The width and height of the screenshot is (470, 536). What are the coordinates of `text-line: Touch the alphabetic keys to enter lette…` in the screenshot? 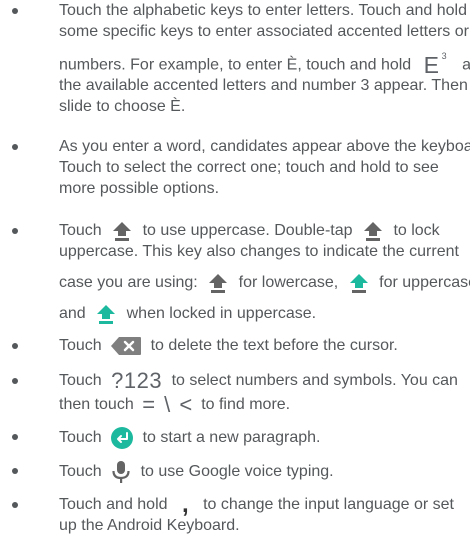 It's located at (263, 10).